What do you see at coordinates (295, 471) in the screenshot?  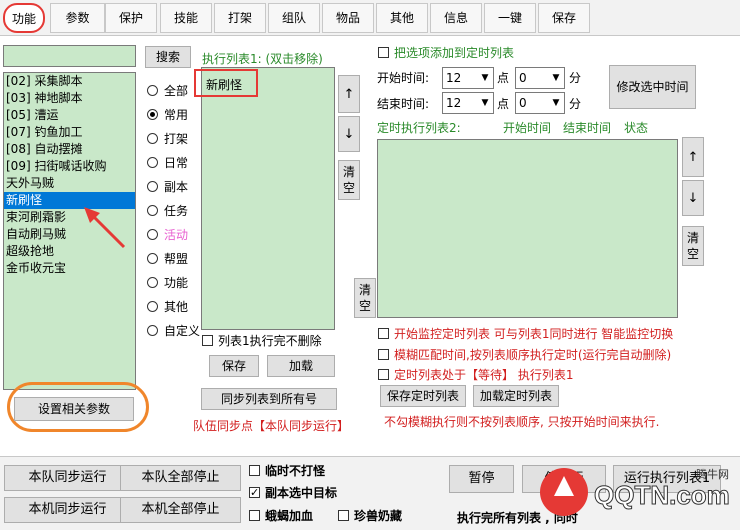 I see `no-attack-label: 临时不打怪` at bounding box center [295, 471].